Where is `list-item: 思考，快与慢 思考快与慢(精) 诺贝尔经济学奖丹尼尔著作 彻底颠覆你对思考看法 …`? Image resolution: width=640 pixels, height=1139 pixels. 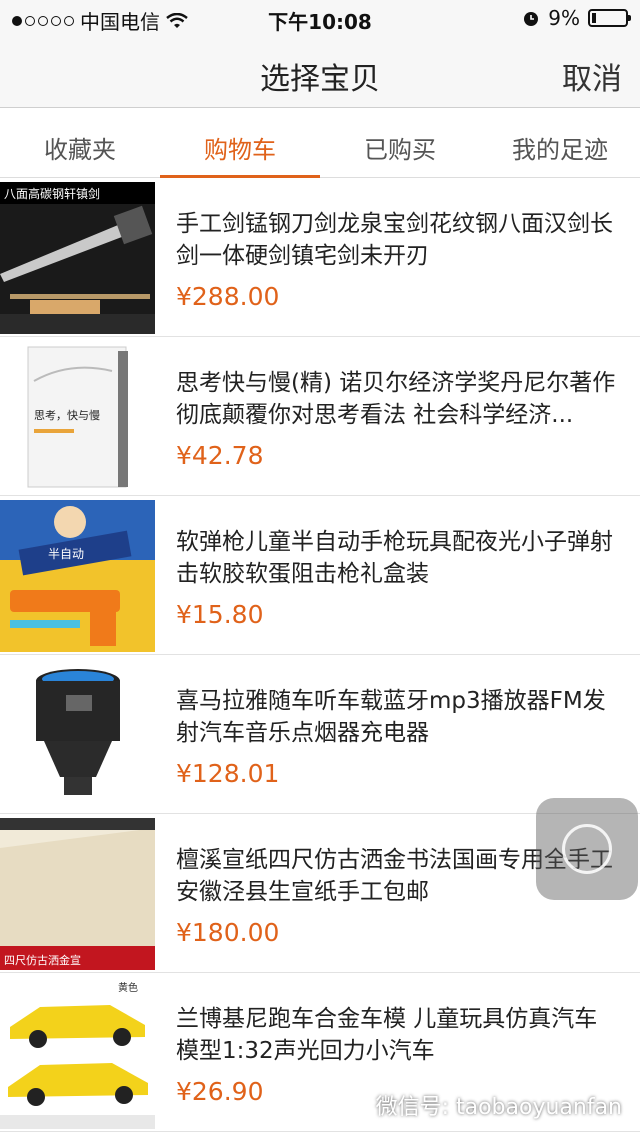 list-item: 思考，快与慢 思考快与慢(精) 诺贝尔经济学奖丹尼尔著作 彻底颠覆你对思考看法 … is located at coordinates (320, 416).